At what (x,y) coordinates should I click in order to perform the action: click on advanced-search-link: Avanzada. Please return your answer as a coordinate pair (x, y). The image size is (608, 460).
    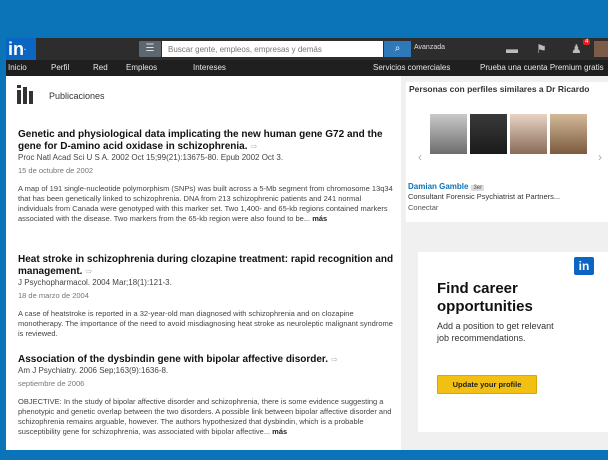
    Looking at the image, I should click on (429, 47).